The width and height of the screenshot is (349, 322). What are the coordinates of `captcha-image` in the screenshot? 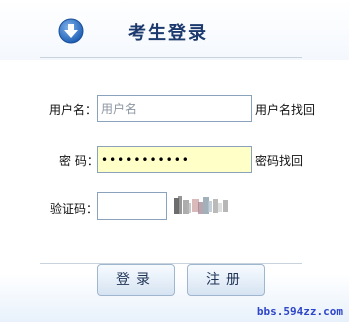 It's located at (205, 206).